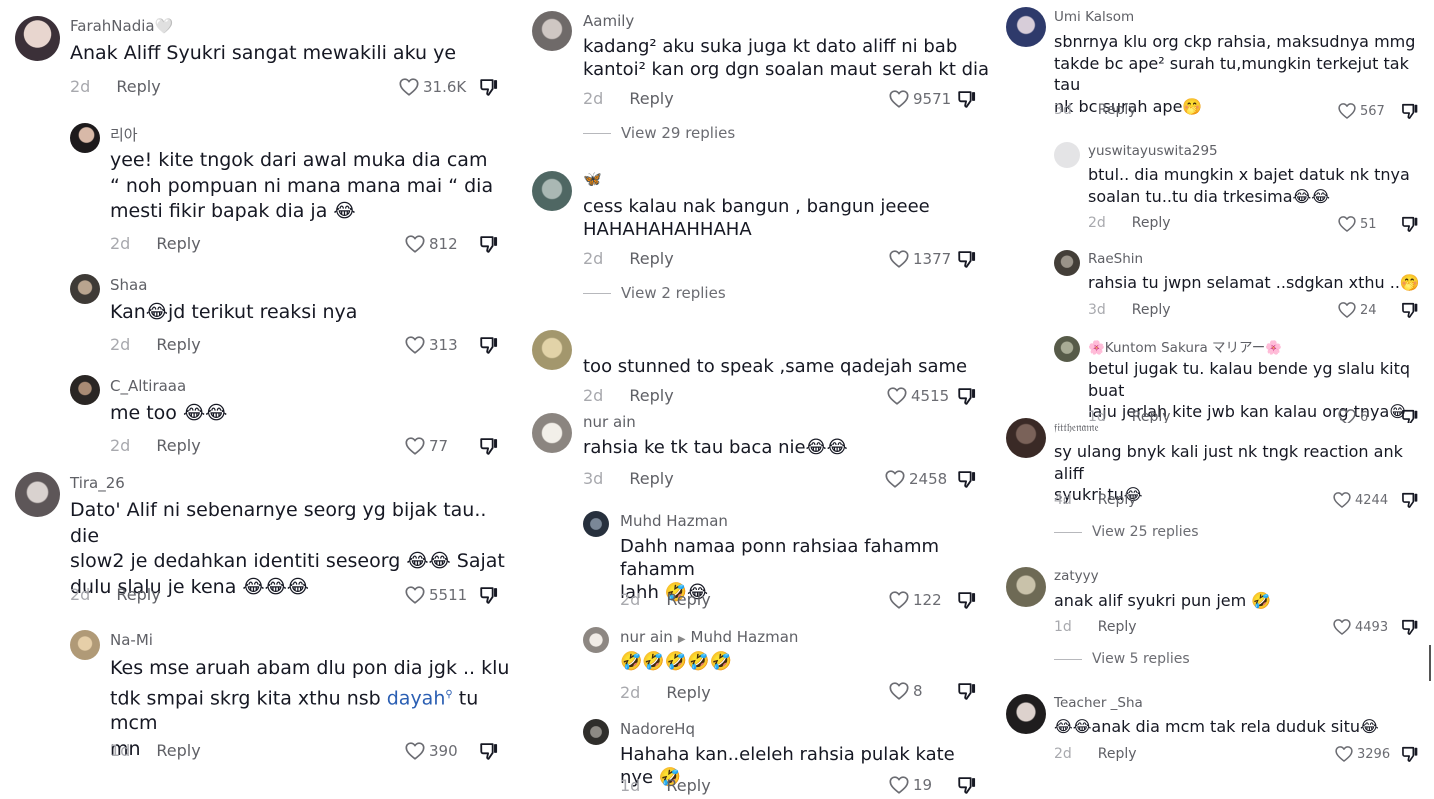  Describe the element at coordinates (121, 26) in the screenshot. I see `comment-username: FarahNadia🤍` at that location.